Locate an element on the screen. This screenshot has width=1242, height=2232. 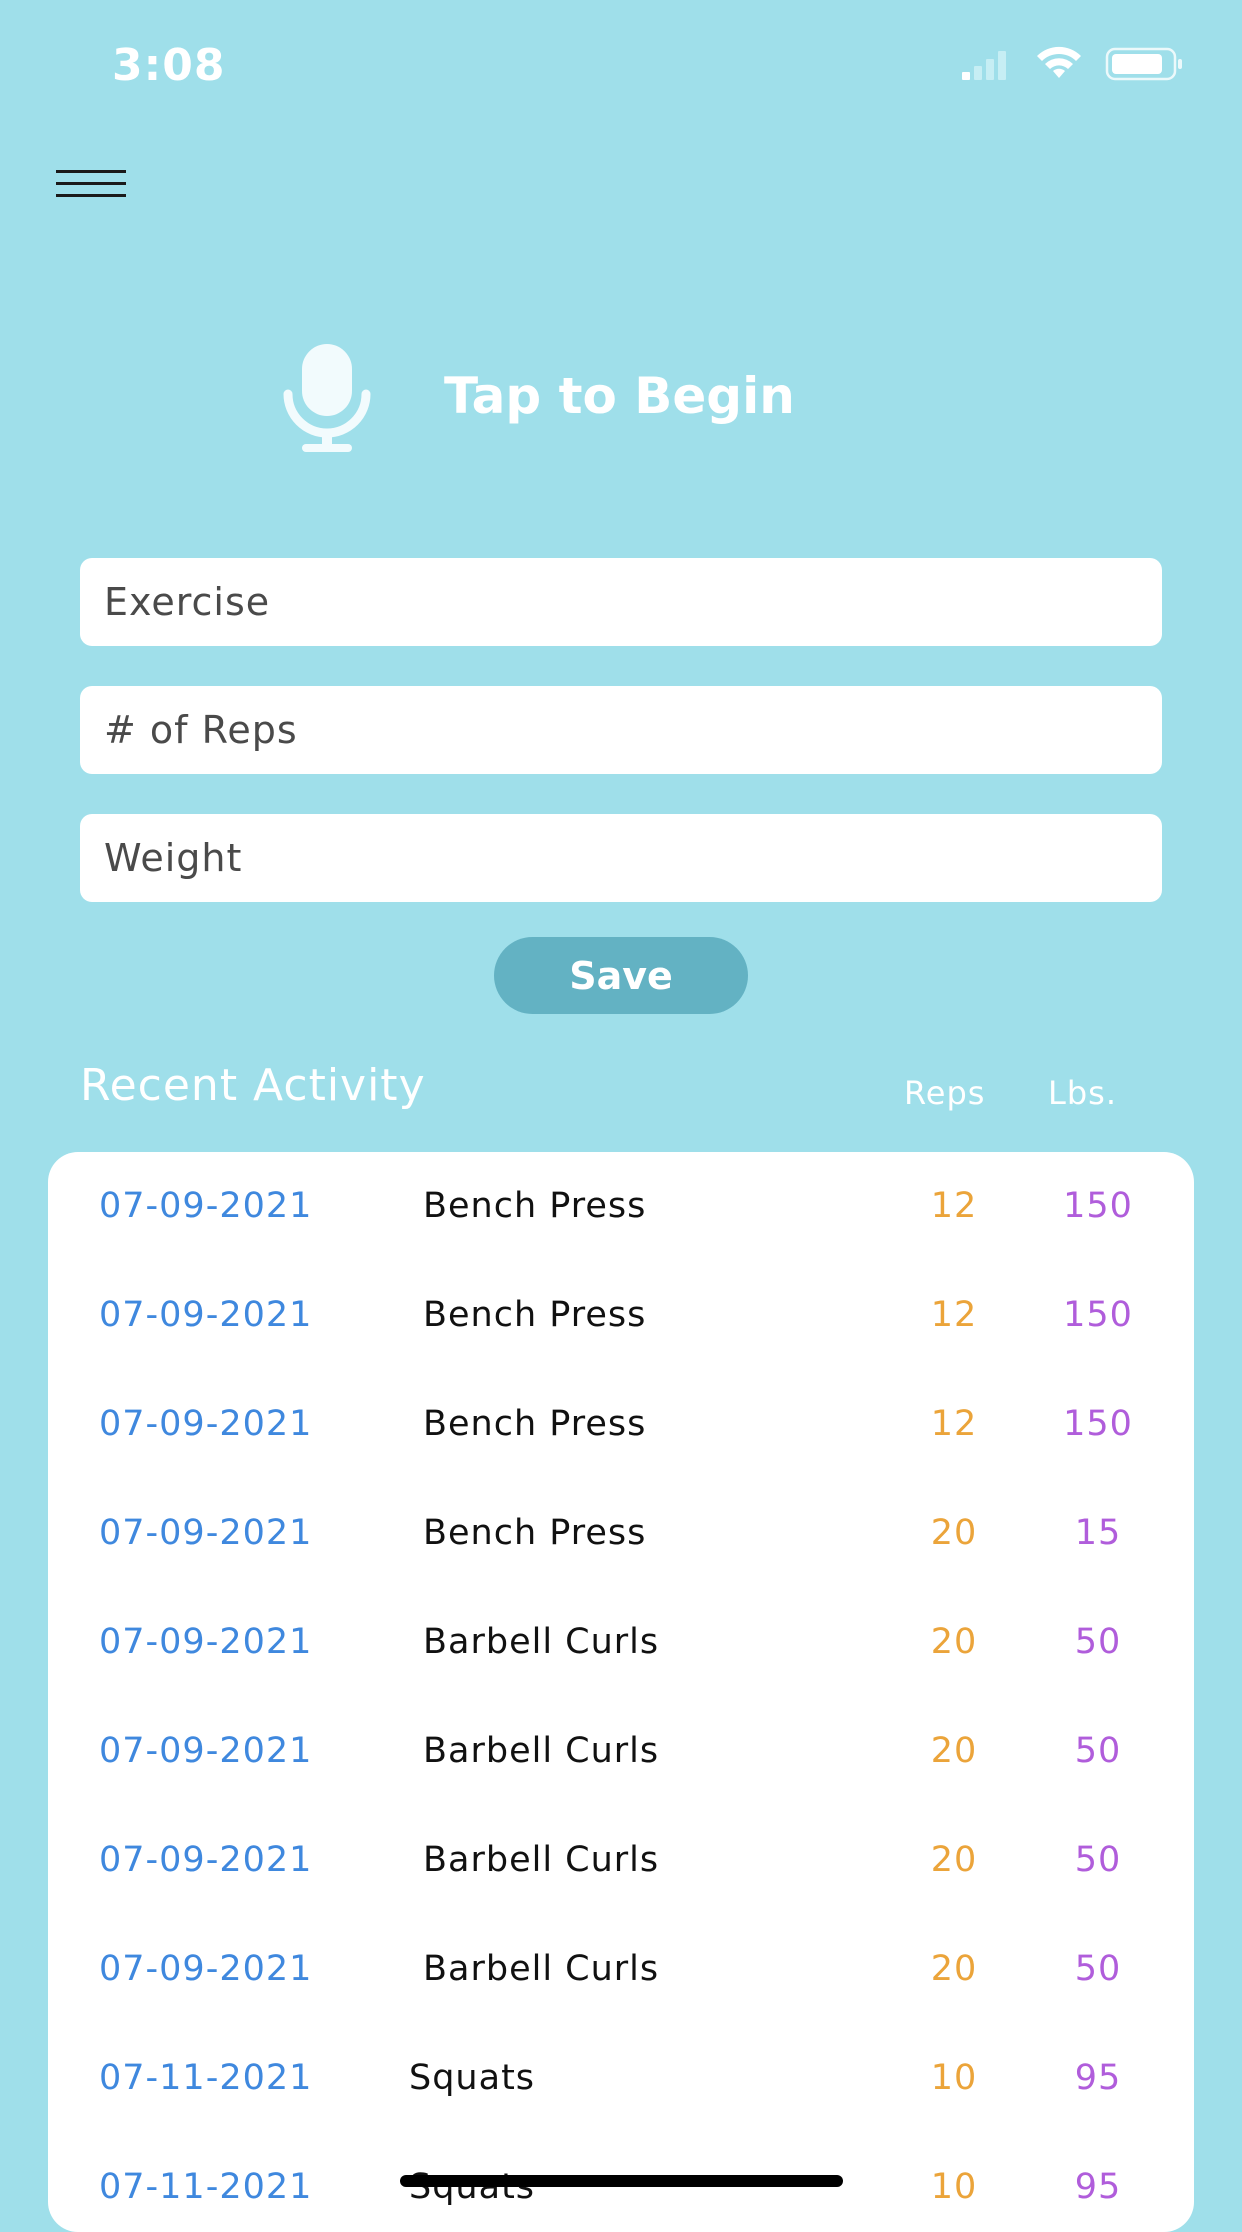
reps-input is located at coordinates (632, 730).